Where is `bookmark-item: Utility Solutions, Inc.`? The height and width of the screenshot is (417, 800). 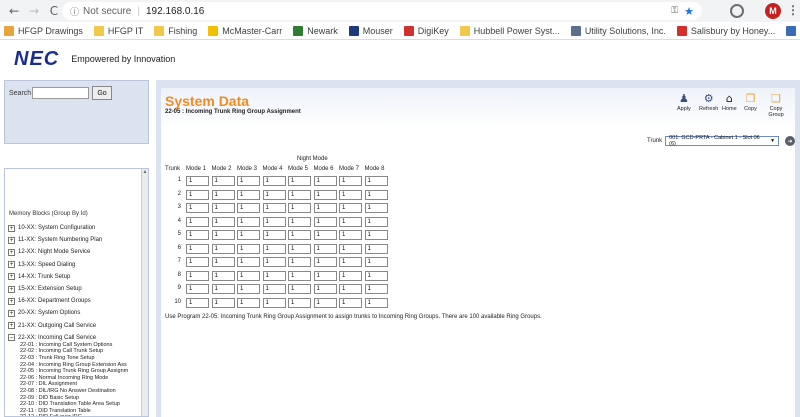 bookmark-item: Utility Solutions, Inc. is located at coordinates (618, 30).